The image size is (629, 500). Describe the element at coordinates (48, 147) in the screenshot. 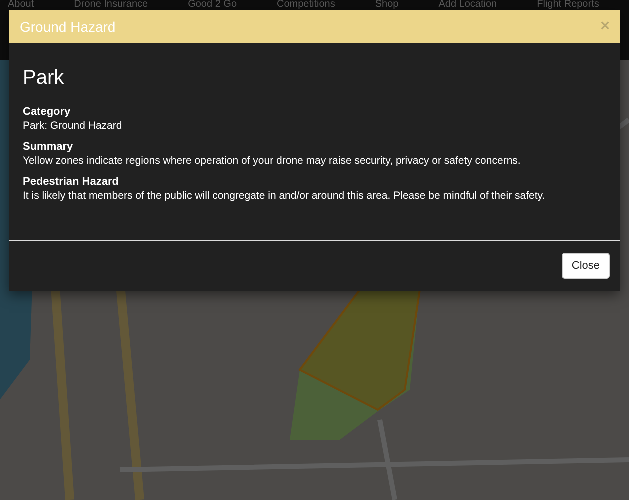

I see `section-heading: Summary` at that location.